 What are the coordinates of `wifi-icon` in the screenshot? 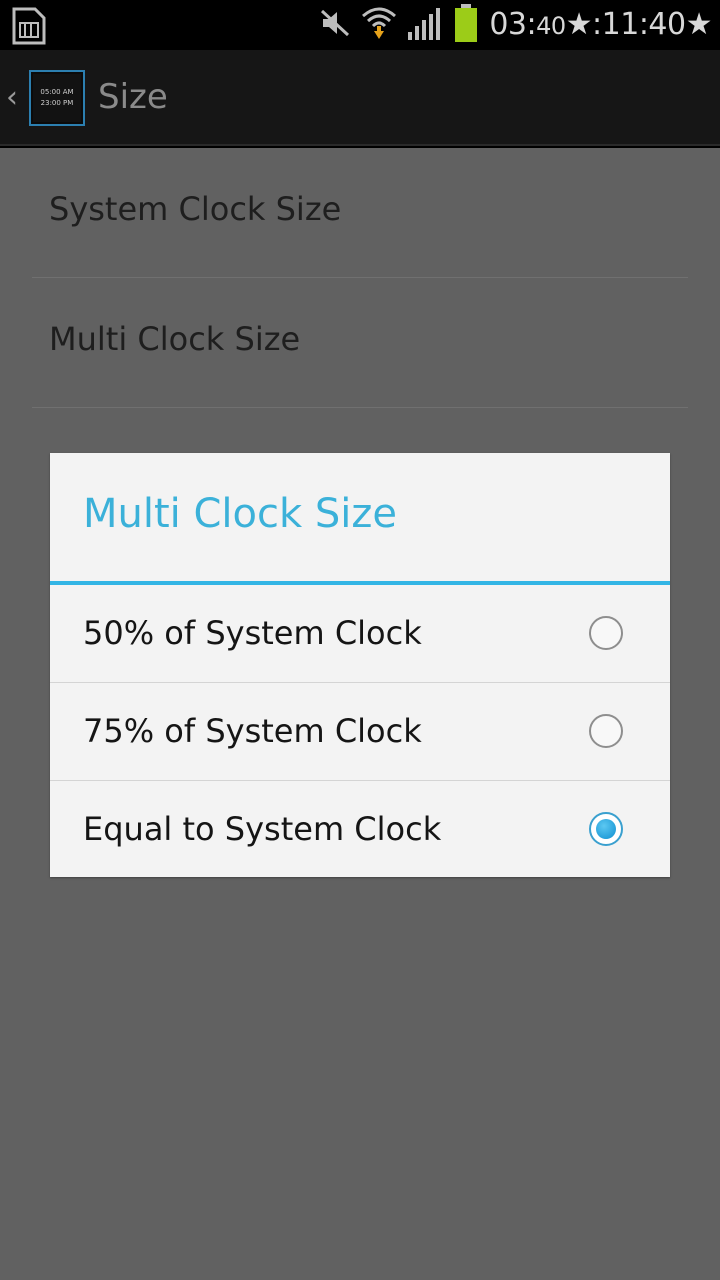 It's located at (379, 25).